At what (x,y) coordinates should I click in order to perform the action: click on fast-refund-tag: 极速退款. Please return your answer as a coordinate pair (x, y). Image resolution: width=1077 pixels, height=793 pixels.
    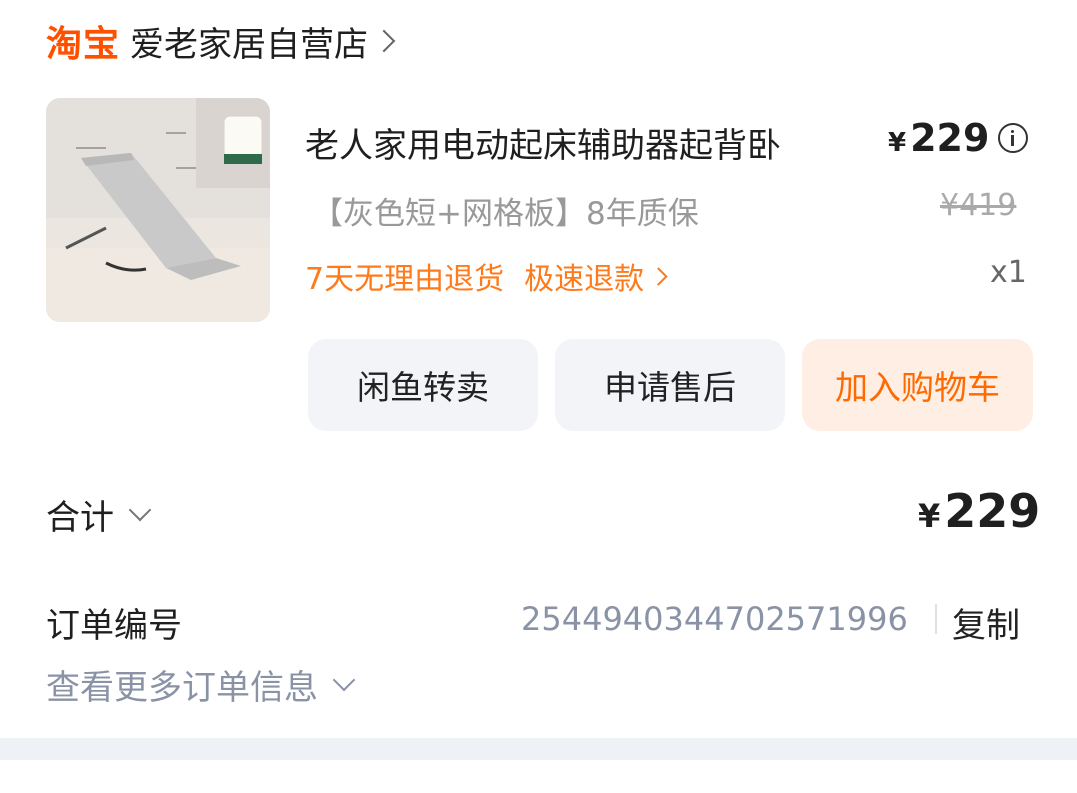
    Looking at the image, I should click on (584, 276).